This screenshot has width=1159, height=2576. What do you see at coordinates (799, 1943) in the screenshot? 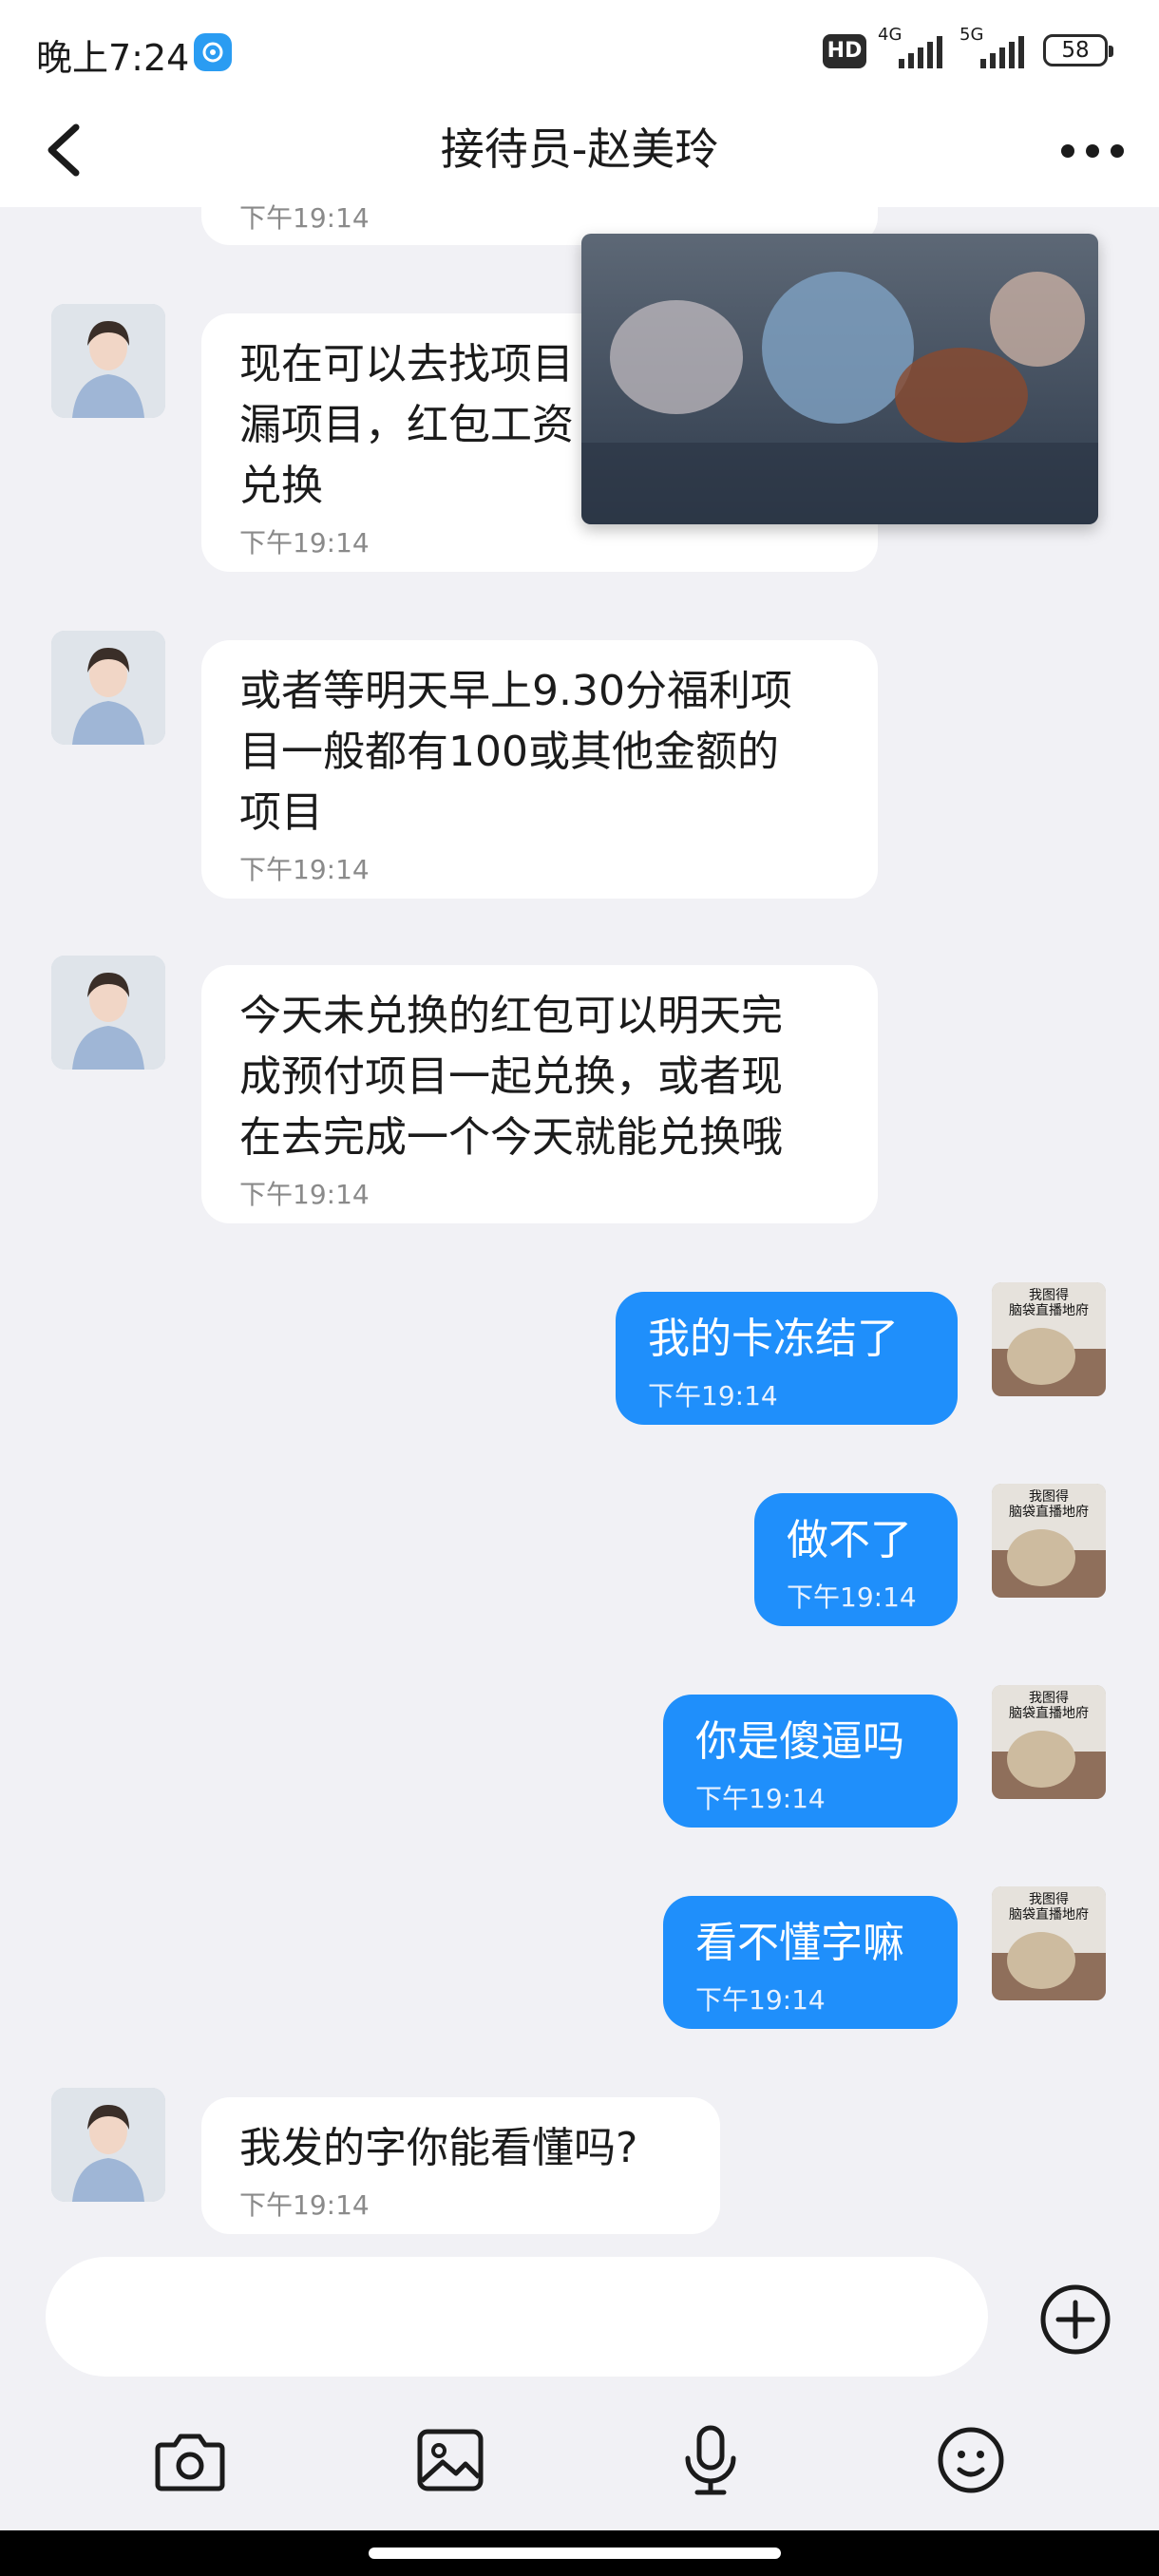
I see `message-text: 看不懂字嘛` at bounding box center [799, 1943].